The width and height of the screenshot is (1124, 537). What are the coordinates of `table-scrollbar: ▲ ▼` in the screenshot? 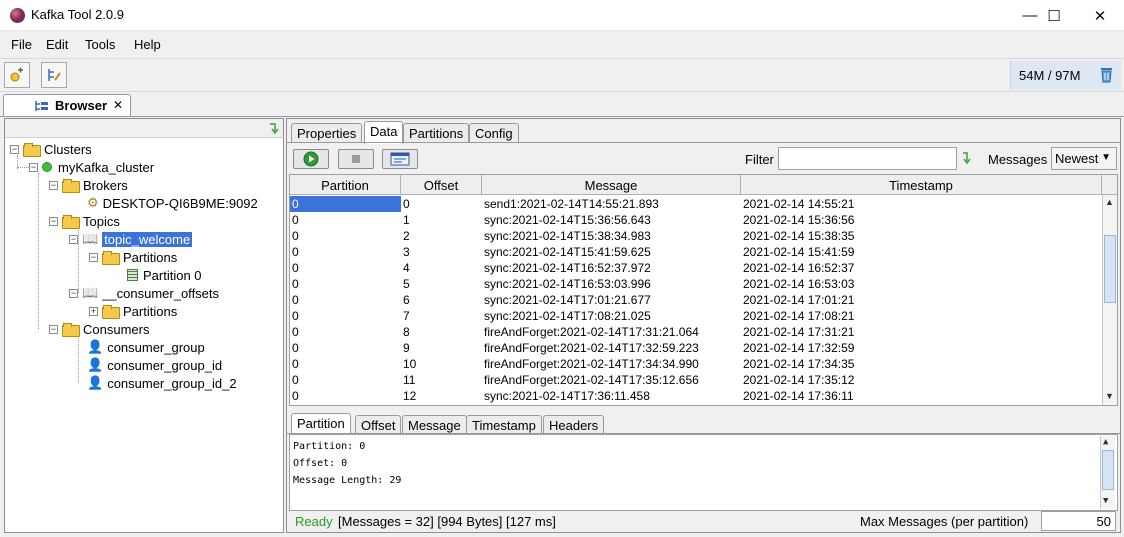 It's located at (1109, 300).